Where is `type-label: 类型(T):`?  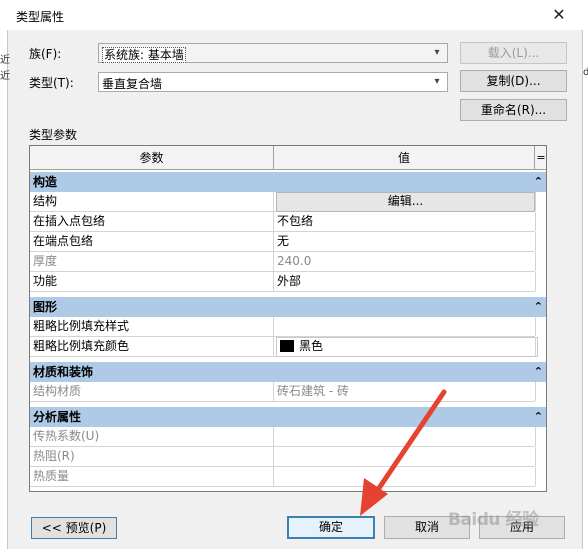 type-label: 类型(T): is located at coordinates (51, 83).